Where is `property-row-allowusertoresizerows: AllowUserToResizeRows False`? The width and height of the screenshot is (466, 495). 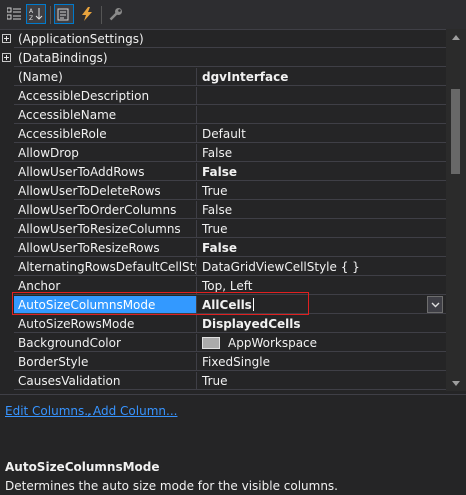
property-row-allowusertoresizerows: AllowUserToResizeRows False is located at coordinates (223, 248).